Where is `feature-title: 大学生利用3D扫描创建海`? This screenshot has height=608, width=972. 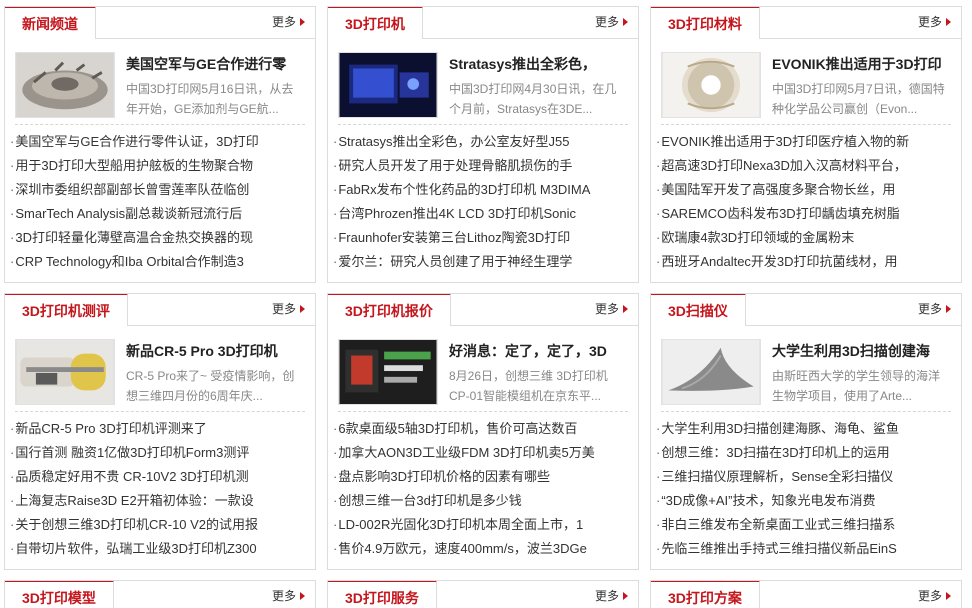 feature-title: 大学生利用3D扫描创建海 is located at coordinates (861, 351).